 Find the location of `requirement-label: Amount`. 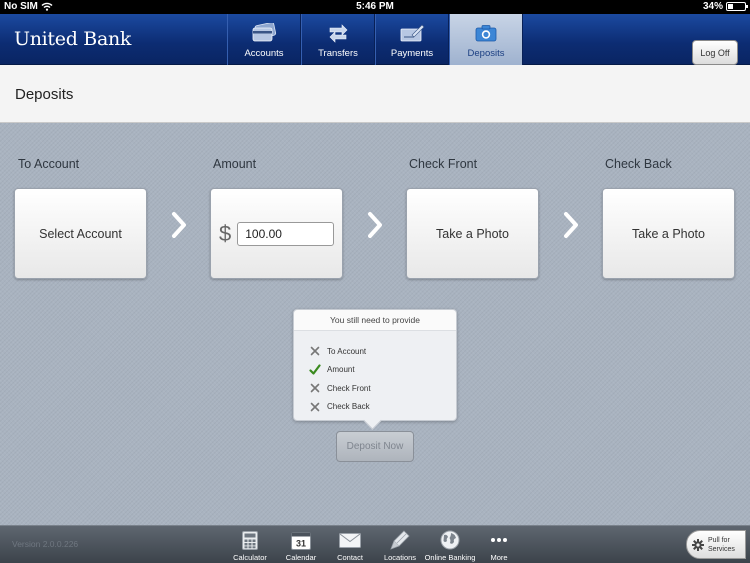

requirement-label: Amount is located at coordinates (341, 370).